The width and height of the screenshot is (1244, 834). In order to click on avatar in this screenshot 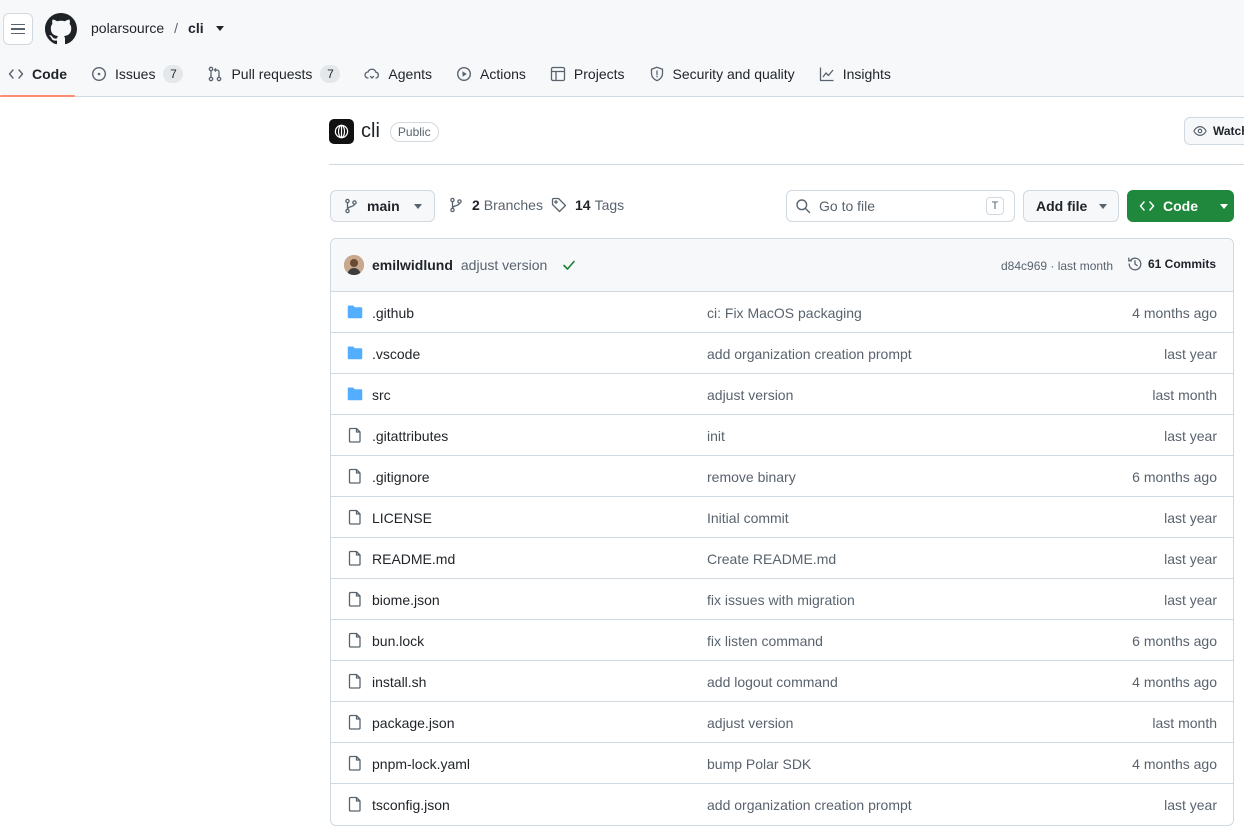, I will do `click(354, 265)`.